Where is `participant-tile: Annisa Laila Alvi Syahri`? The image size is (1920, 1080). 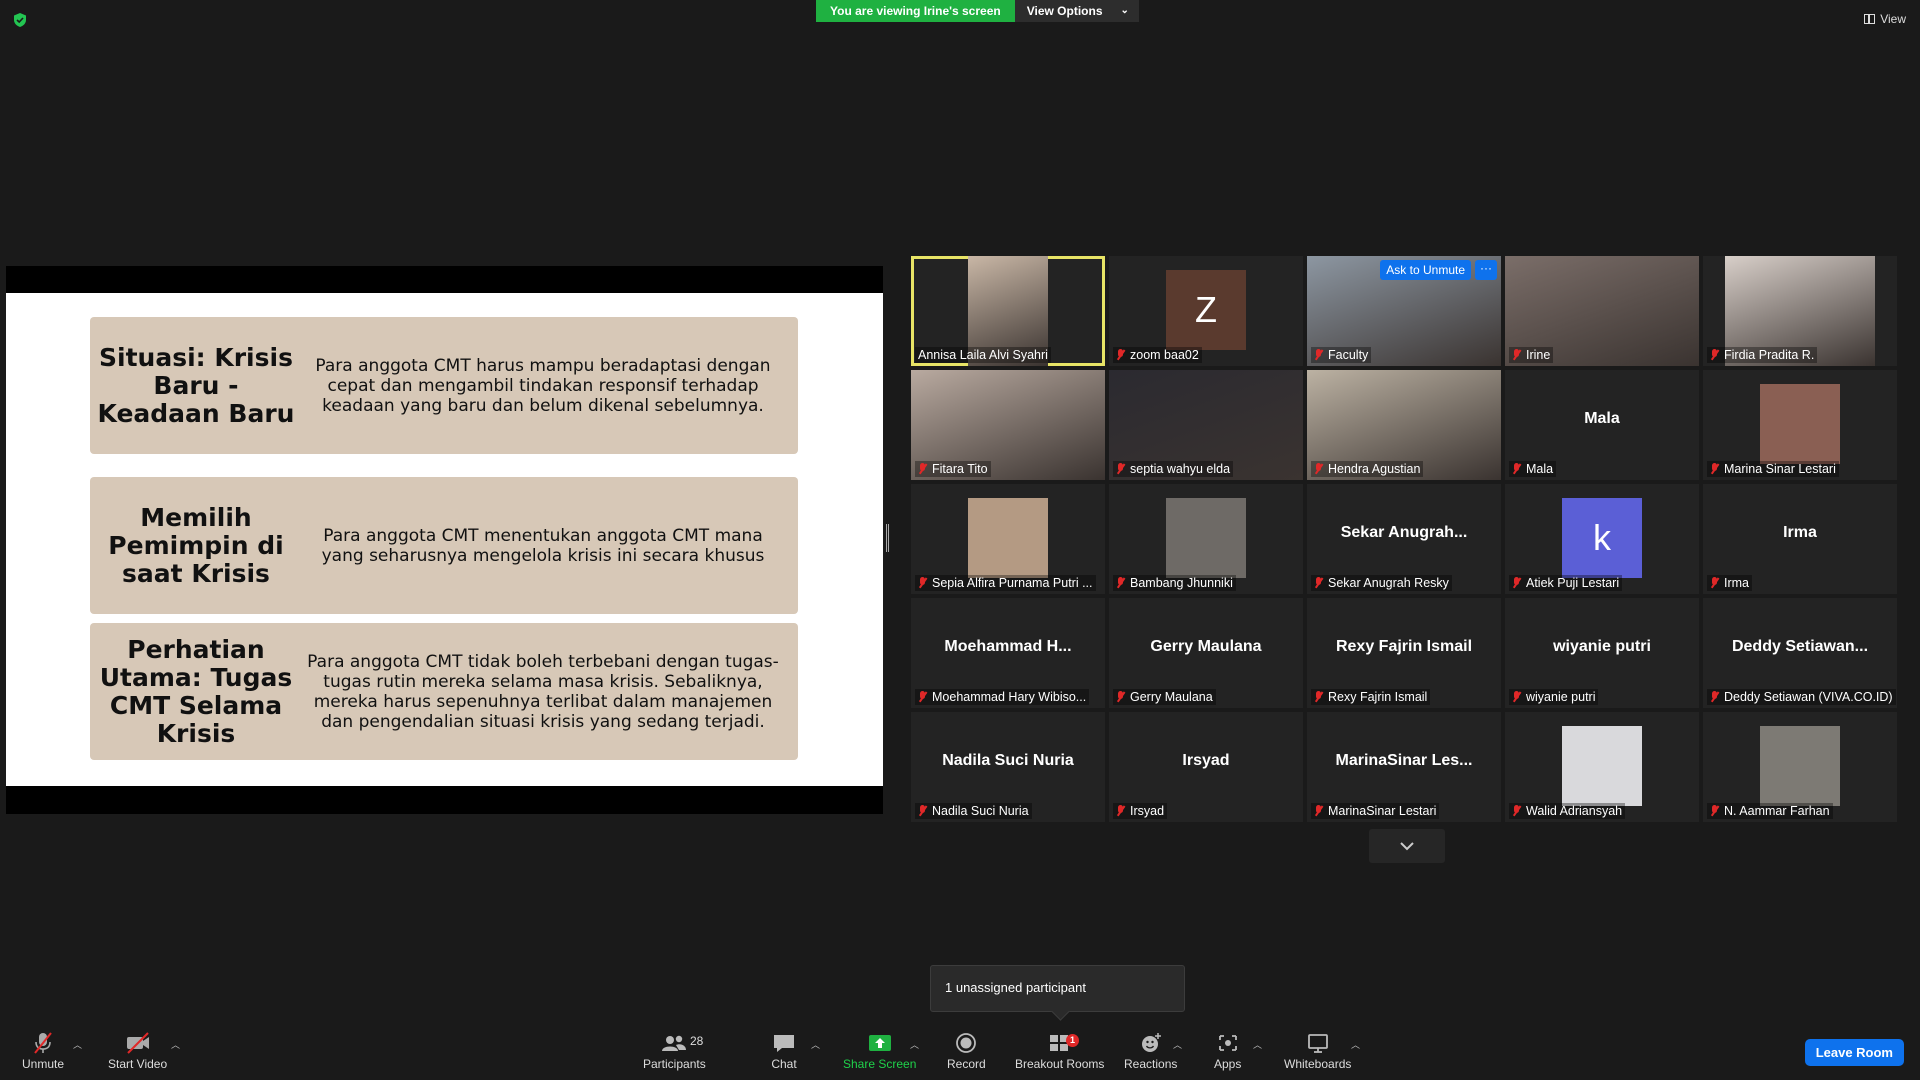 participant-tile: Annisa Laila Alvi Syahri is located at coordinates (1008, 311).